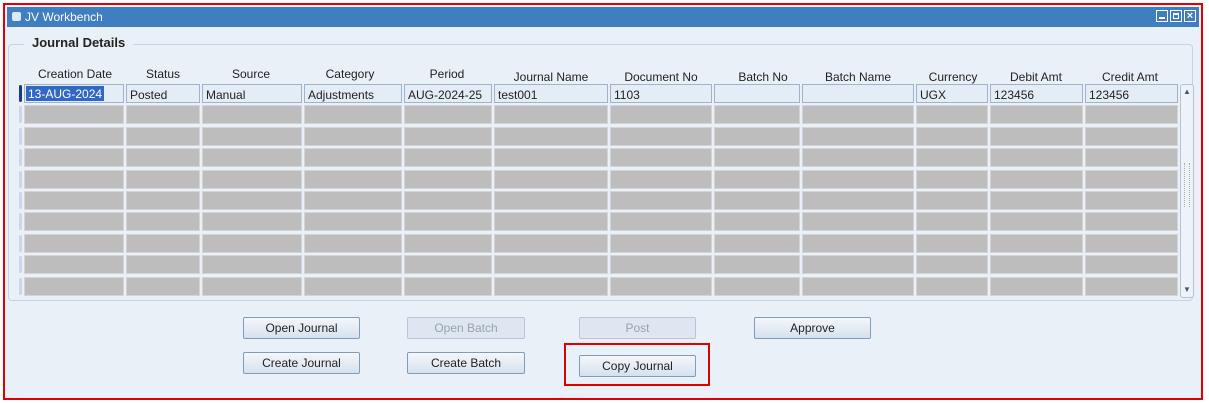 The image size is (1209, 403). Describe the element at coordinates (301, 328) in the screenshot. I see `open-journal-button: Open Journal` at that location.